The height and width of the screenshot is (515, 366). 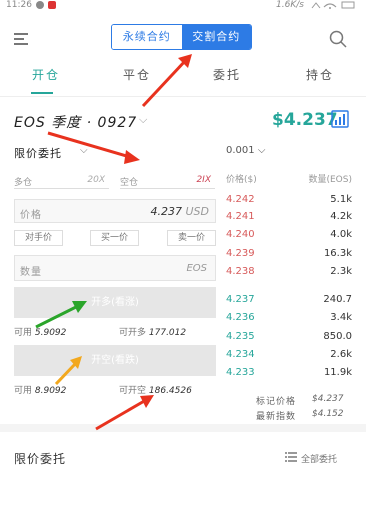 What do you see at coordinates (115, 360) in the screenshot?
I see `open-short-button: 开空(看跌)` at bounding box center [115, 360].